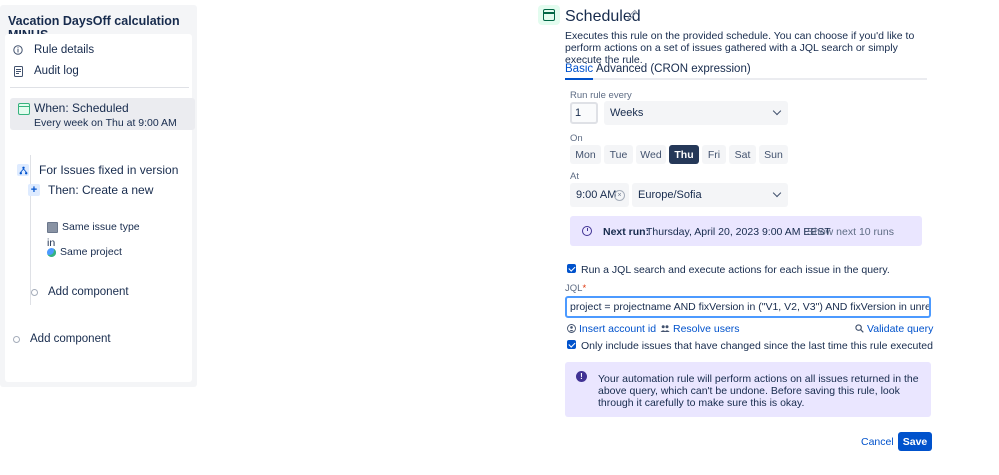 This screenshot has width=999, height=475. I want to click on insert-account-id-link: Insert account id, so click(611, 329).